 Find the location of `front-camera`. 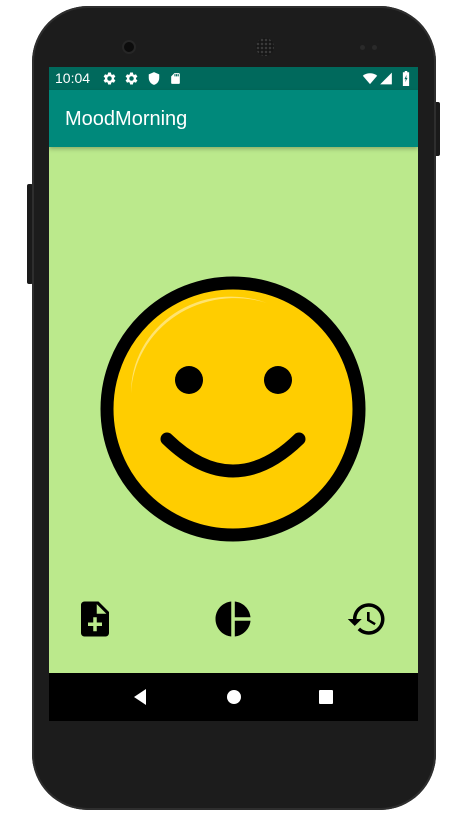

front-camera is located at coordinates (129, 47).